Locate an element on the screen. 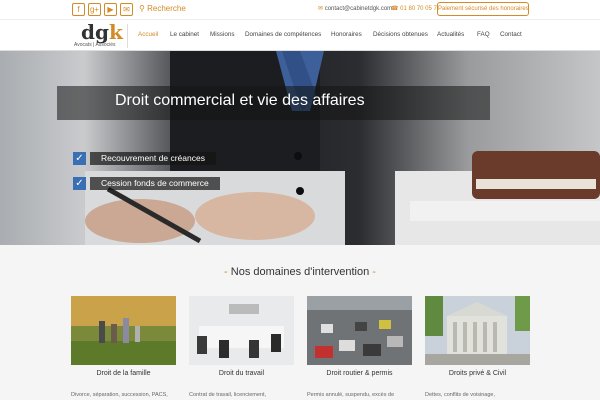 Image resolution: width=600 pixels, height=400 pixels. nav-domaines: Domaines de compétences is located at coordinates (283, 34).